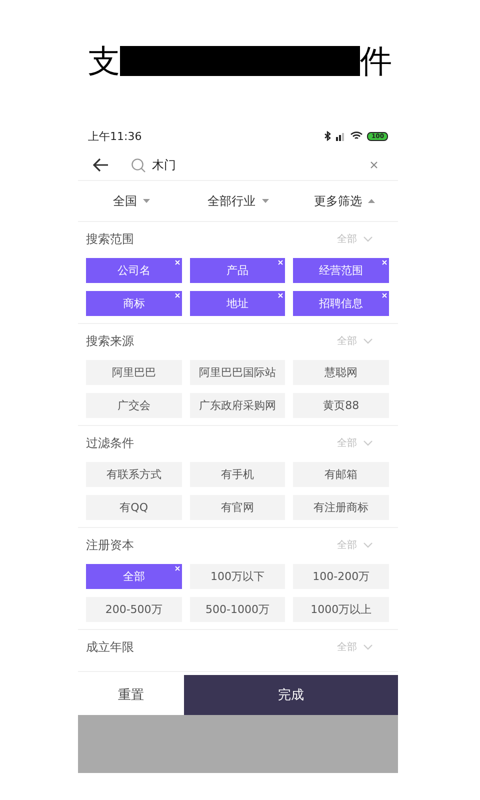  Describe the element at coordinates (110, 443) in the screenshot. I see `section-title: 过滤条件` at that location.